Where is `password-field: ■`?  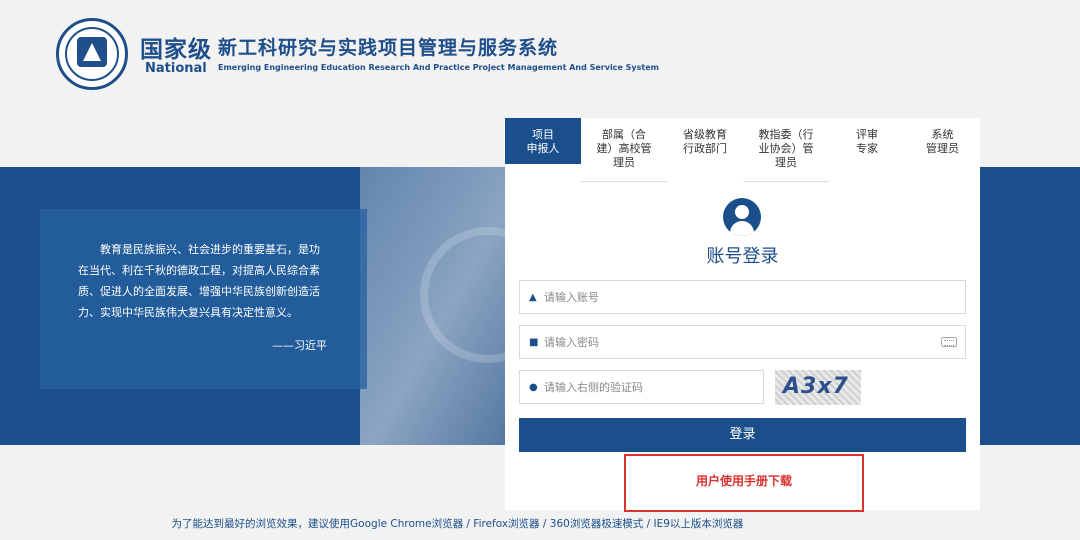
password-field: ■ is located at coordinates (742, 342).